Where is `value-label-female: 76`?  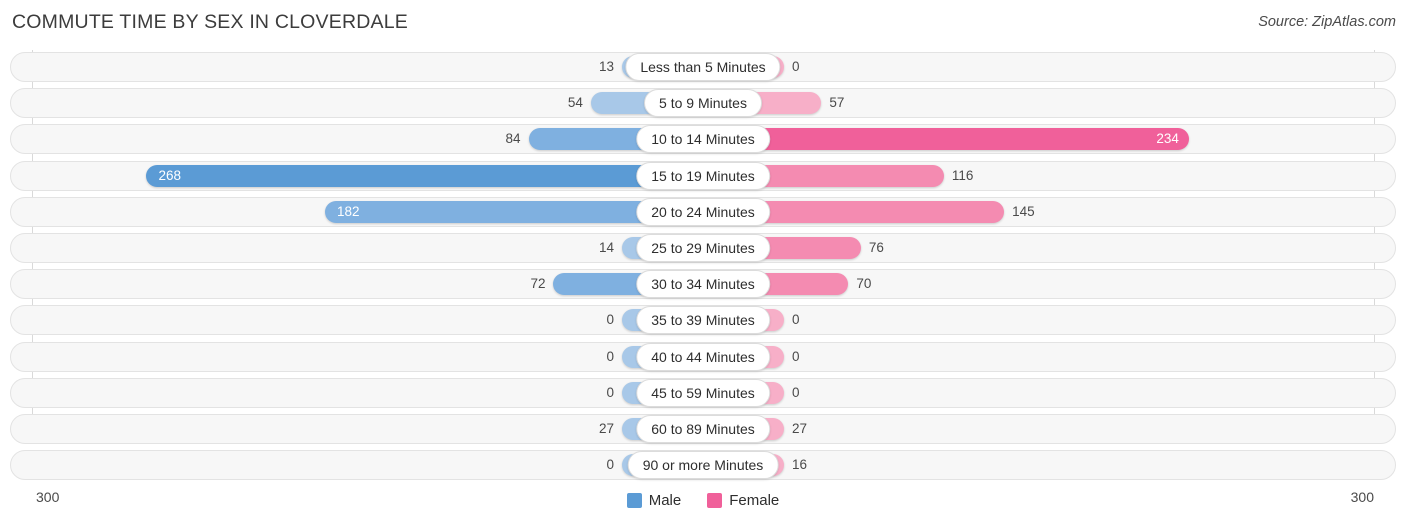
value-label-female: 76 is located at coordinates (876, 247).